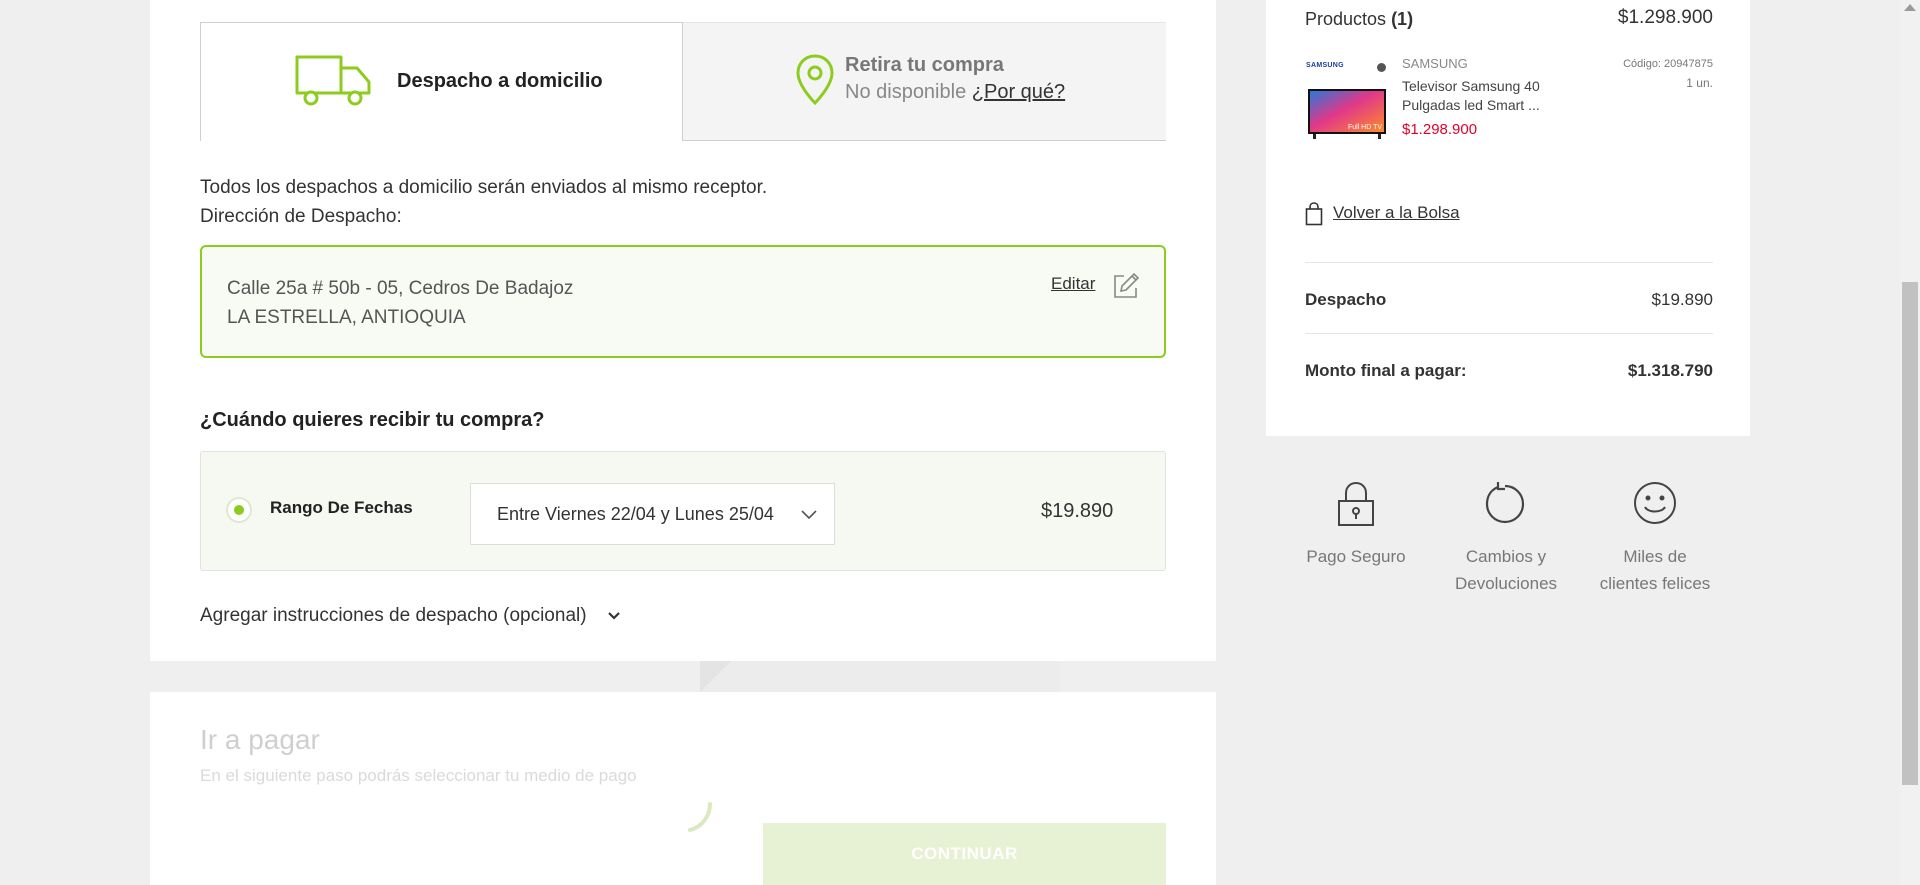 The image size is (1920, 885). What do you see at coordinates (1077, 511) in the screenshot?
I see `date-range-price: $19.890` at bounding box center [1077, 511].